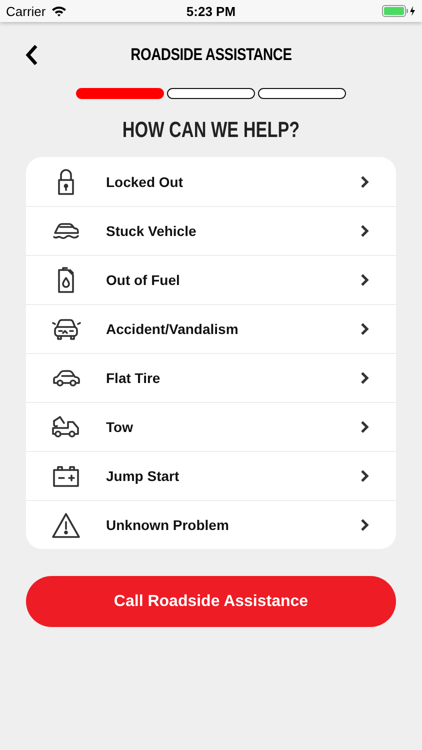 The width and height of the screenshot is (422, 750). I want to click on option-row: Stuck Vehicle, so click(211, 230).